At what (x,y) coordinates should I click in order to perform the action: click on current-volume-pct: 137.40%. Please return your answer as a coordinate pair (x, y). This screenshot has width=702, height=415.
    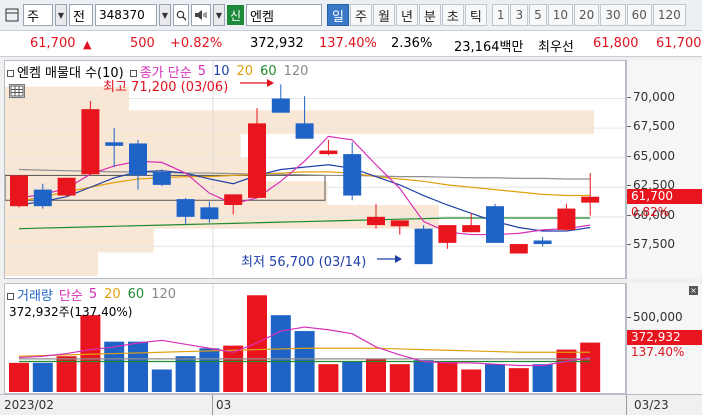
    Looking at the image, I should click on (658, 352).